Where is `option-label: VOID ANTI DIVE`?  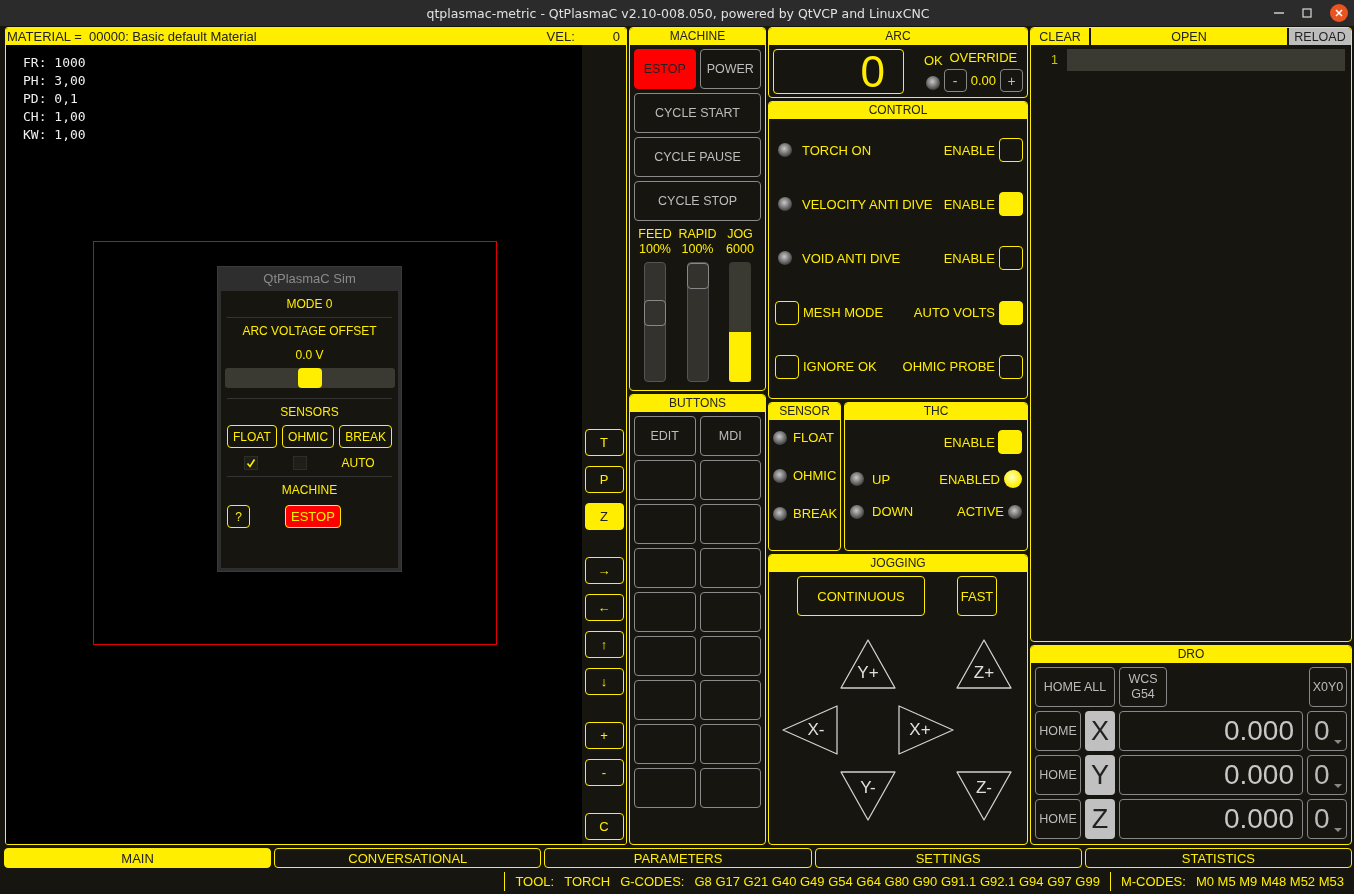 option-label: VOID ANTI DIVE is located at coordinates (851, 258).